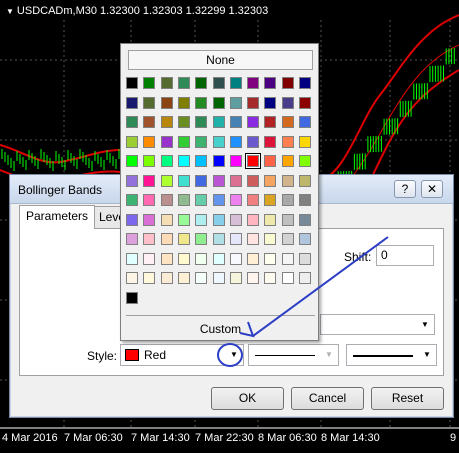  Describe the element at coordinates (247, 398) in the screenshot. I see `ok-button: OK` at that location.